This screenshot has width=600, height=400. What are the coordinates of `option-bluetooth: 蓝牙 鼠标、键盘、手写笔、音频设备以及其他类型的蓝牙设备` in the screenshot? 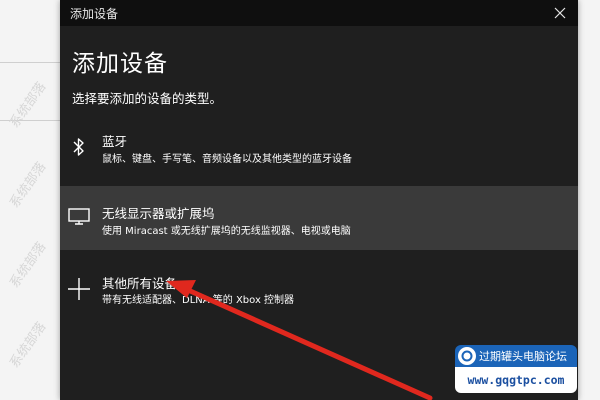 It's located at (319, 153).